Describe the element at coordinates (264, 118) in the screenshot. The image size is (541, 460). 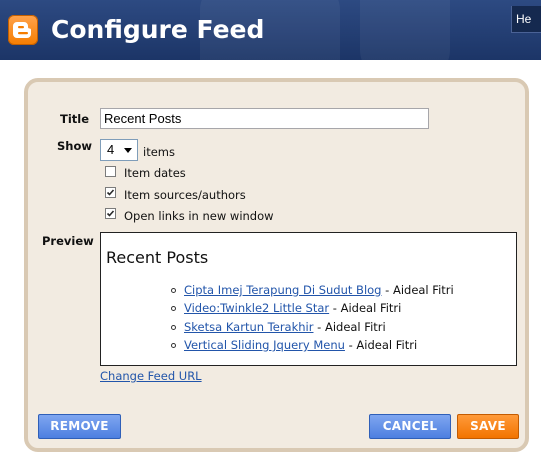
I see `title-input` at that location.